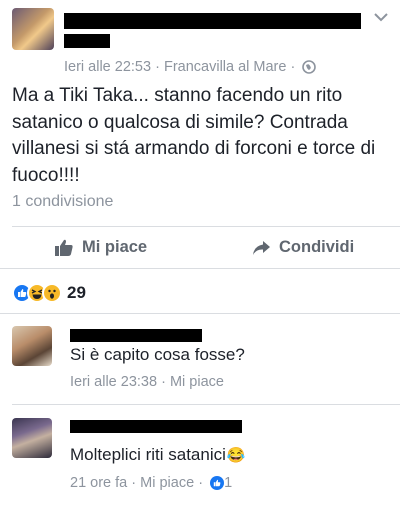 The height and width of the screenshot is (507, 400). I want to click on reaction-count: 29, so click(76, 292).